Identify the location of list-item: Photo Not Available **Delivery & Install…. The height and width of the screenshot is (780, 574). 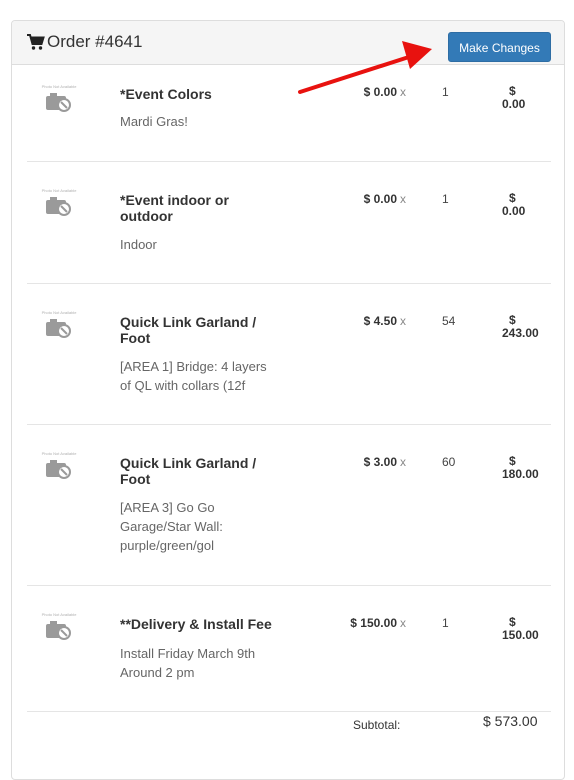
(289, 662).